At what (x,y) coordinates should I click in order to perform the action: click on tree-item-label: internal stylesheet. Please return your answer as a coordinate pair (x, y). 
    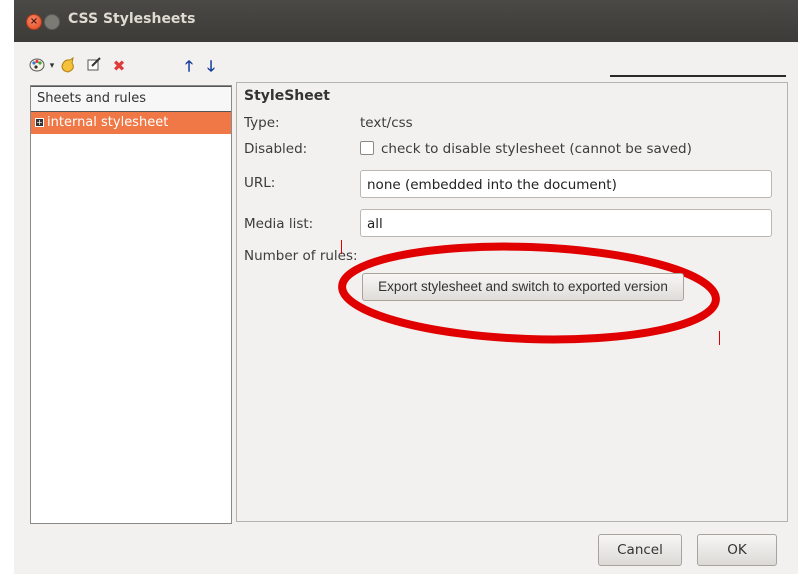
    Looking at the image, I should click on (108, 122).